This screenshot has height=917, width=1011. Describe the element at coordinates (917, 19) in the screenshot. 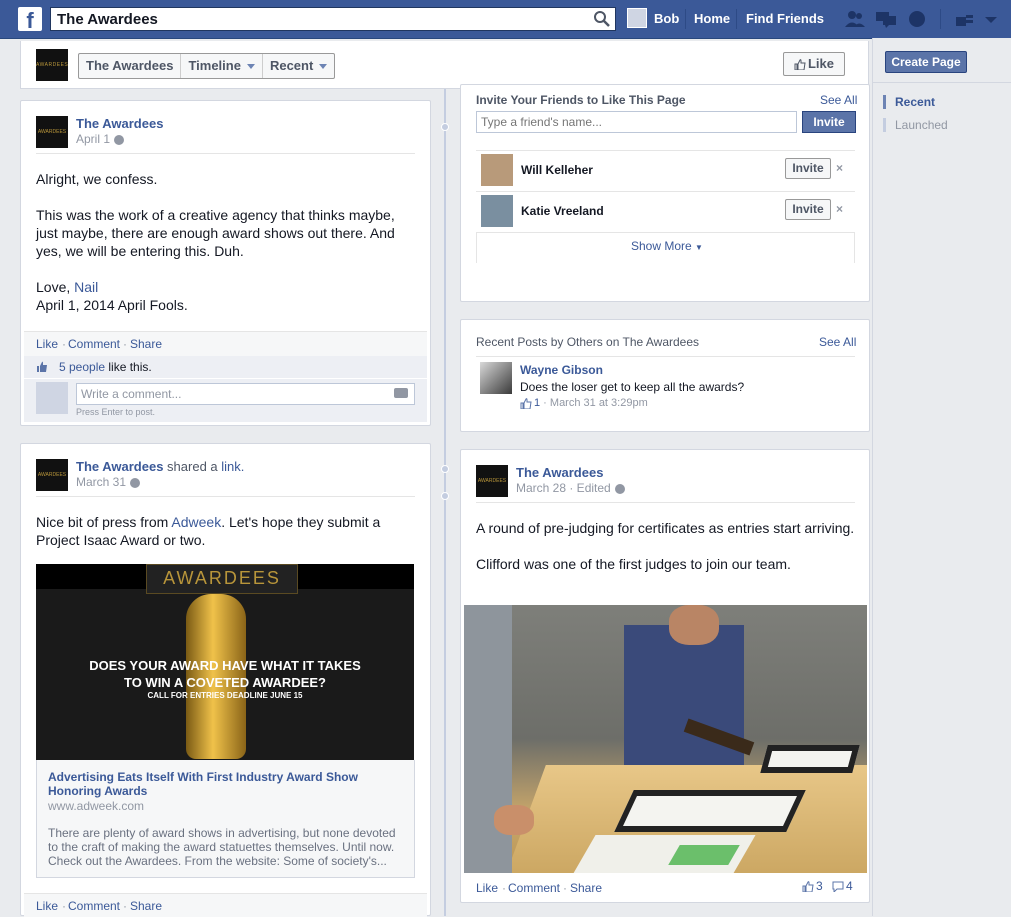

I see `notifications-globe-icon` at that location.